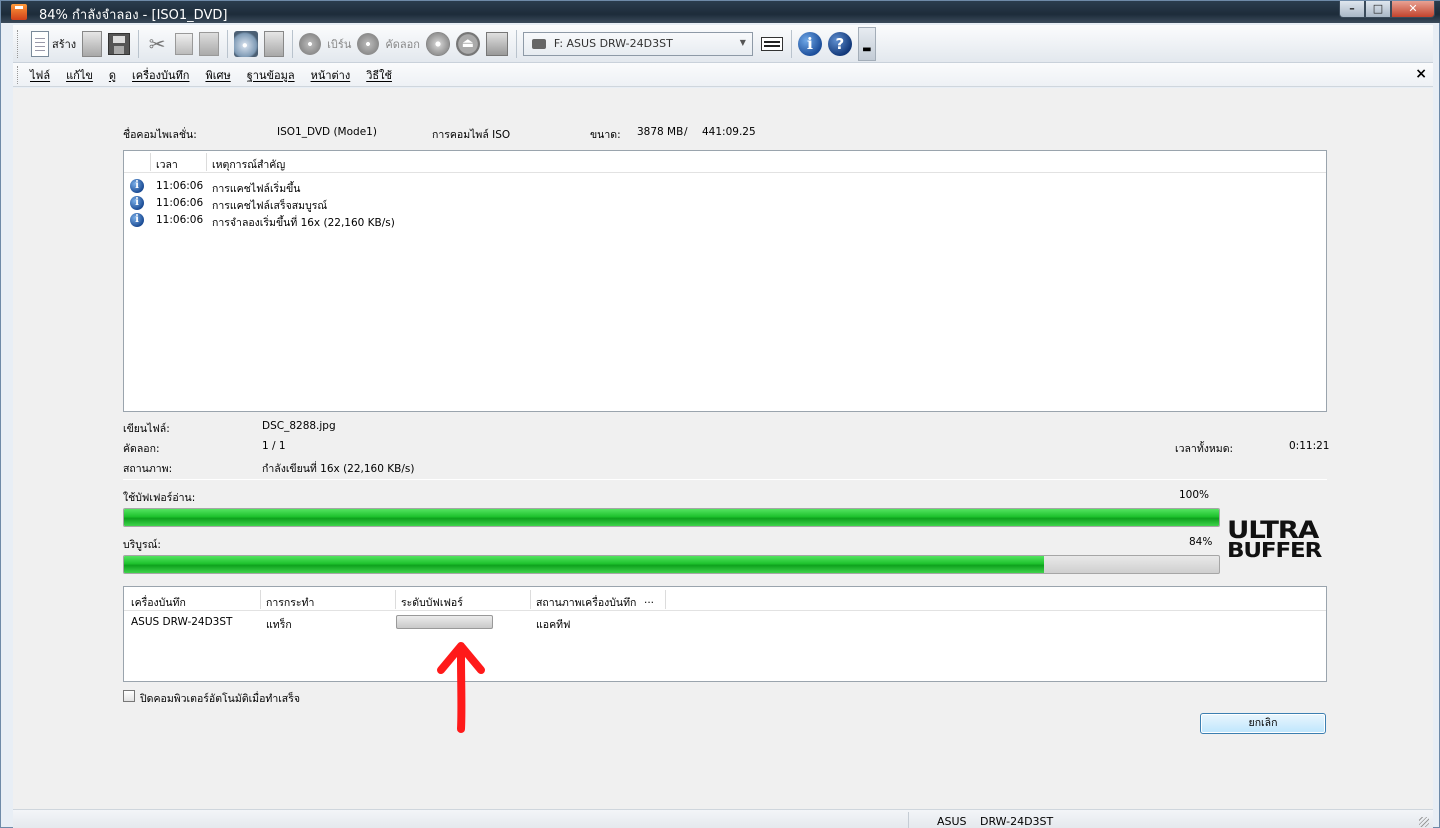 The height and width of the screenshot is (828, 1440). I want to click on device-icon, so click(496, 43).